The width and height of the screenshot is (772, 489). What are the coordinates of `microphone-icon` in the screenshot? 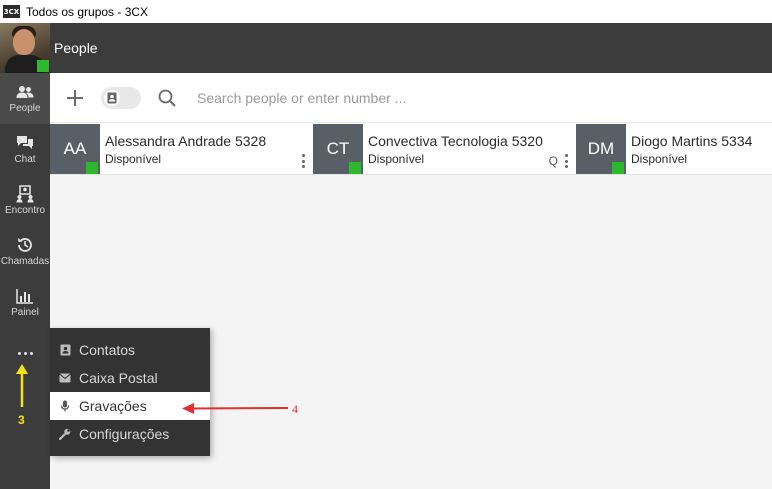 It's located at (65, 406).